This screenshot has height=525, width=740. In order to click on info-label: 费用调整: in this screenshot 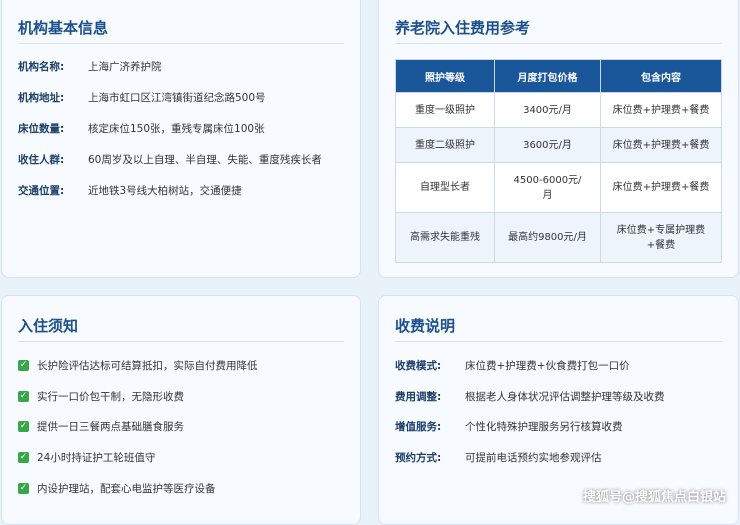, I will do `click(418, 397)`.